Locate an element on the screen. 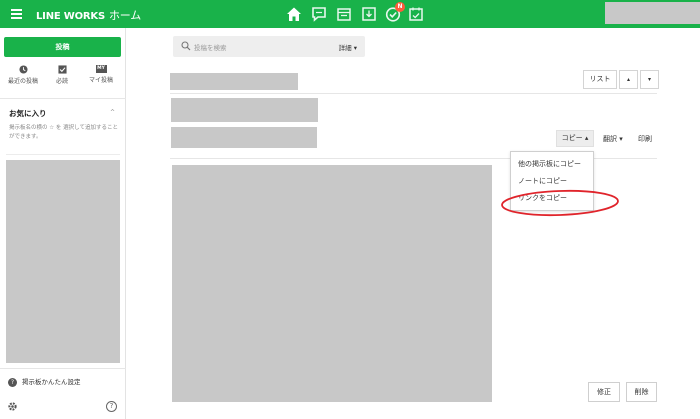 This screenshot has width=700, height=419. favorites-title: お気に入り is located at coordinates (28, 113).